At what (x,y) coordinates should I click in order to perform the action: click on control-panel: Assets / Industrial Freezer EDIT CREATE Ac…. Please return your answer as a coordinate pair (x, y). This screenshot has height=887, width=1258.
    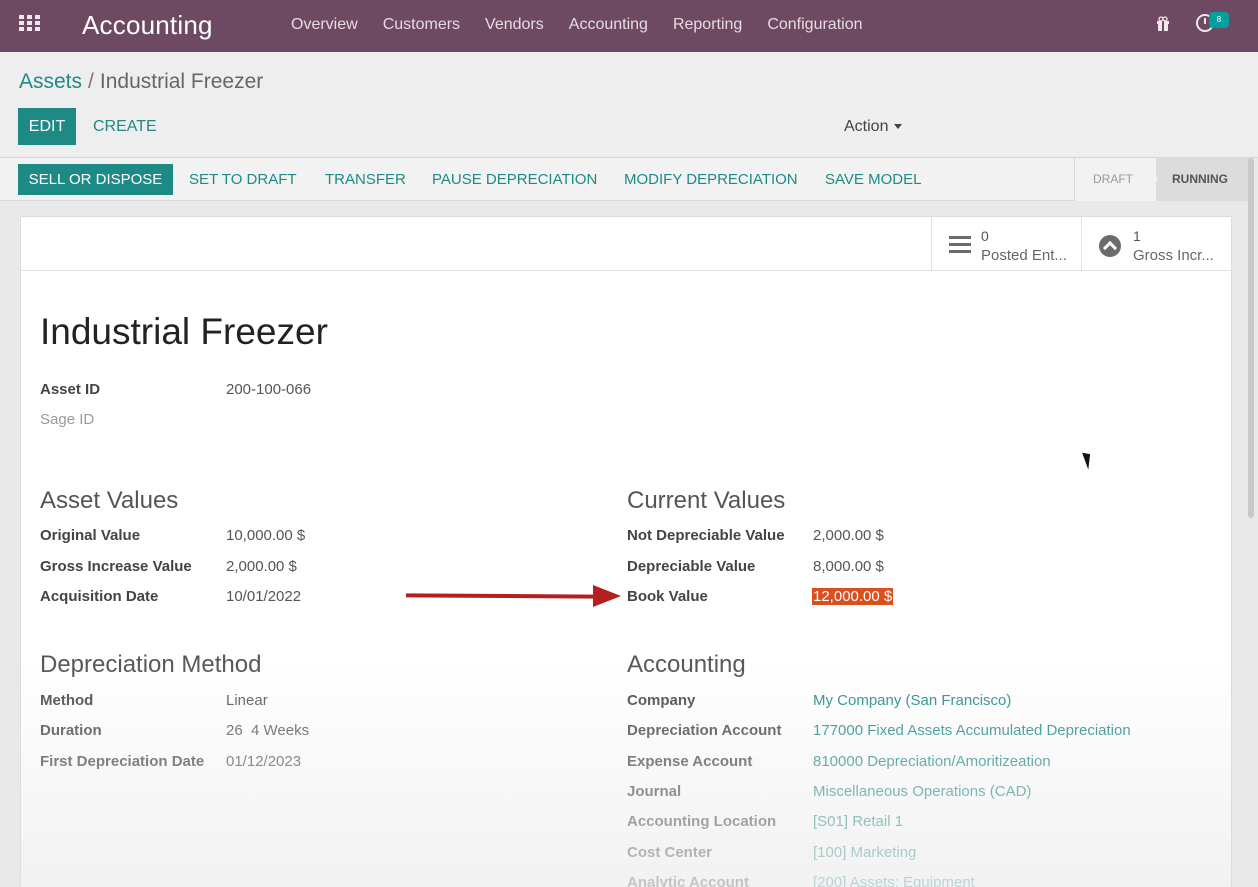
    Looking at the image, I should click on (629, 105).